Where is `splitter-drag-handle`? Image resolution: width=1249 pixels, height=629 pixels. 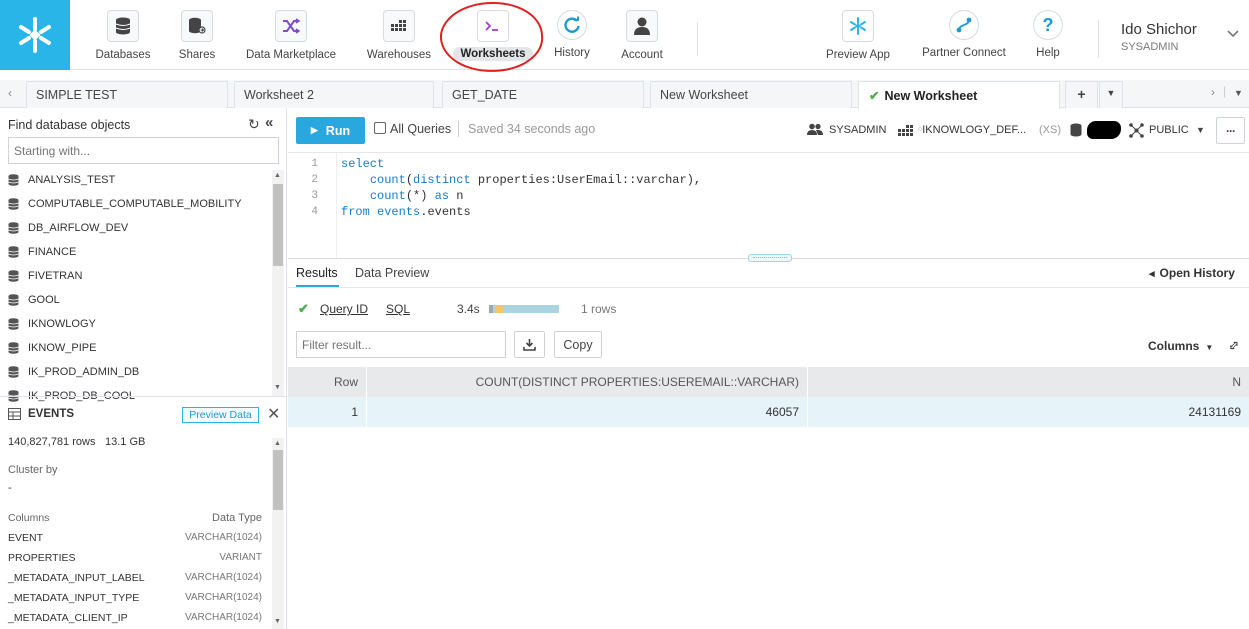 splitter-drag-handle is located at coordinates (770, 258).